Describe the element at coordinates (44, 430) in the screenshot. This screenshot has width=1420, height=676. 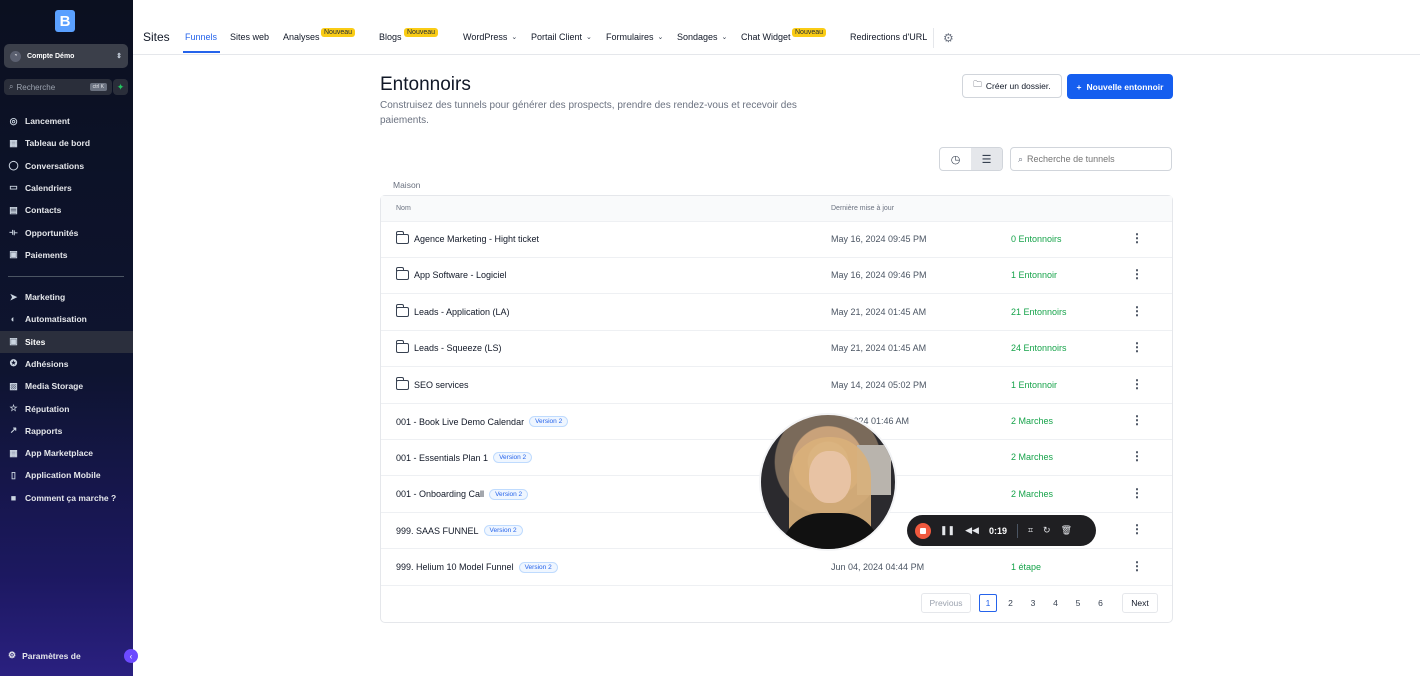
I see `sidebar-item-label: Rapports` at that location.